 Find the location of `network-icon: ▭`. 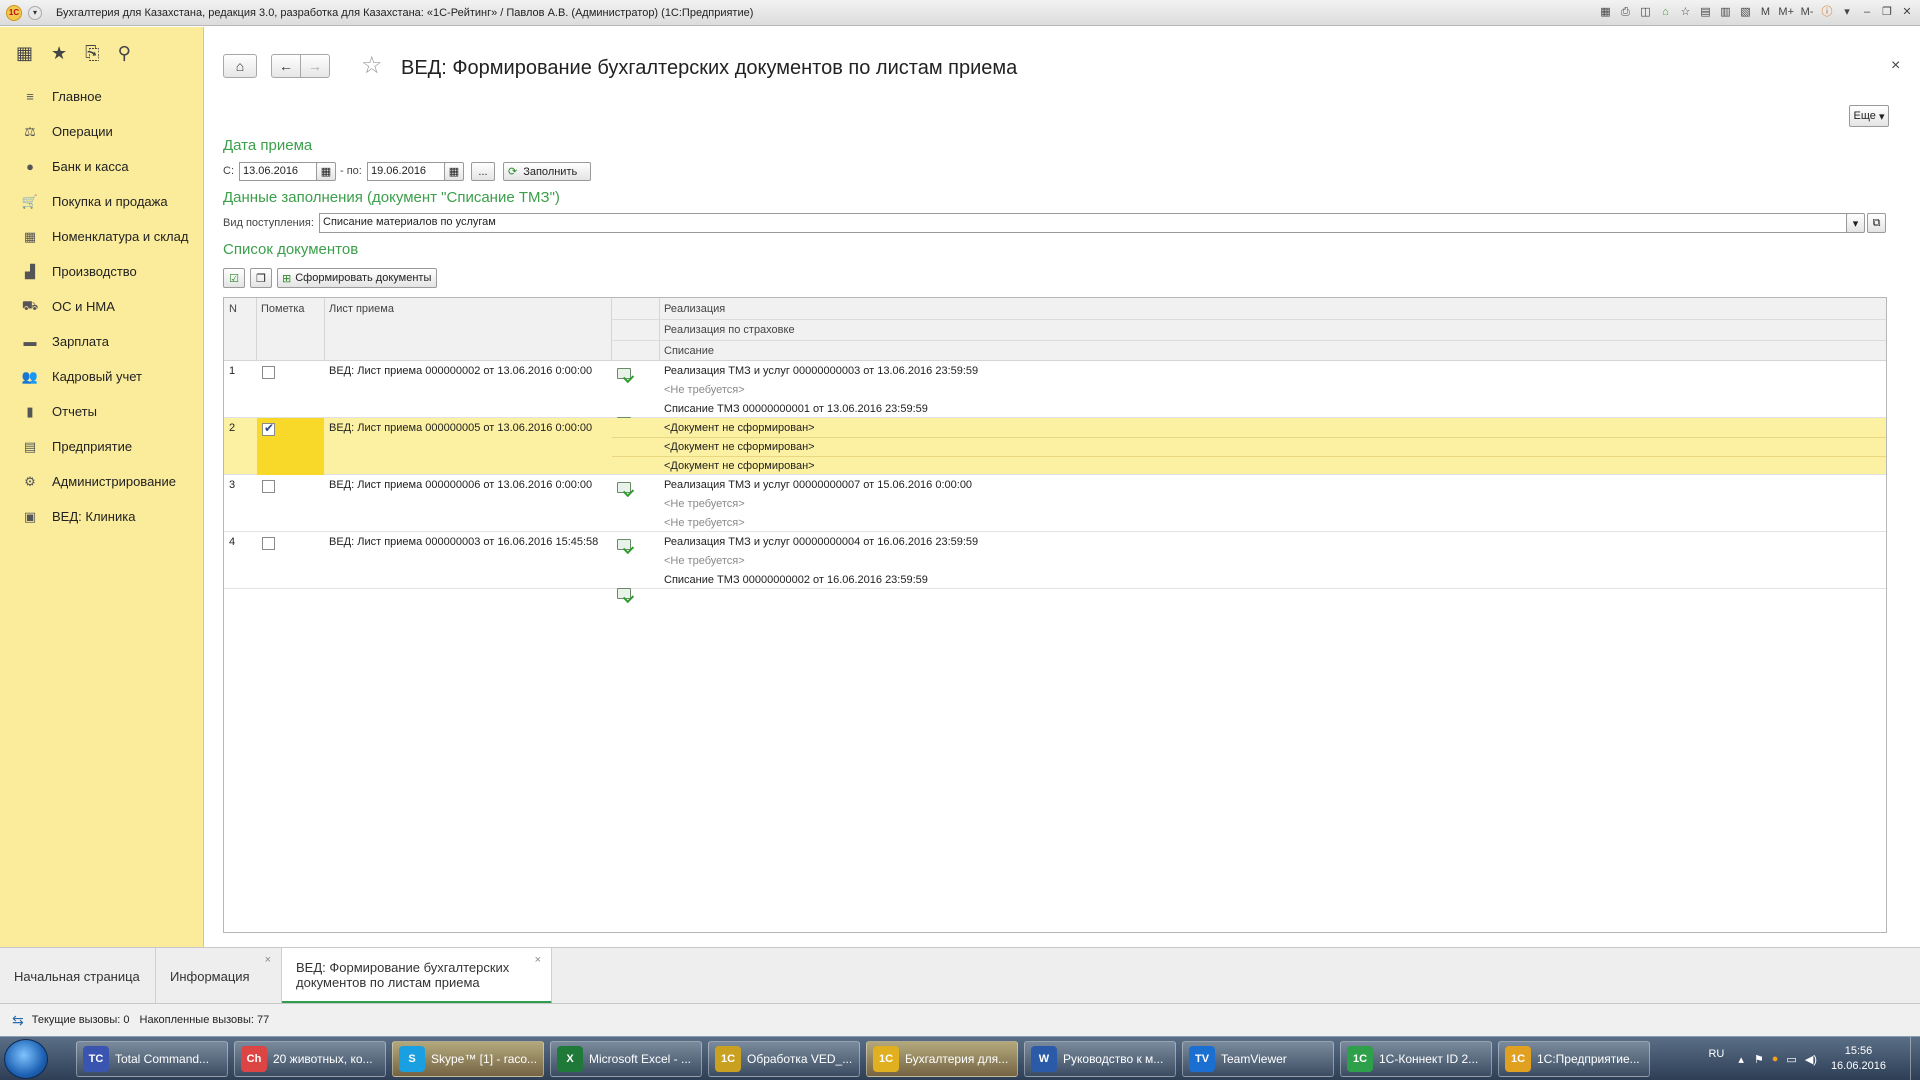

network-icon: ▭ is located at coordinates (1791, 1059).